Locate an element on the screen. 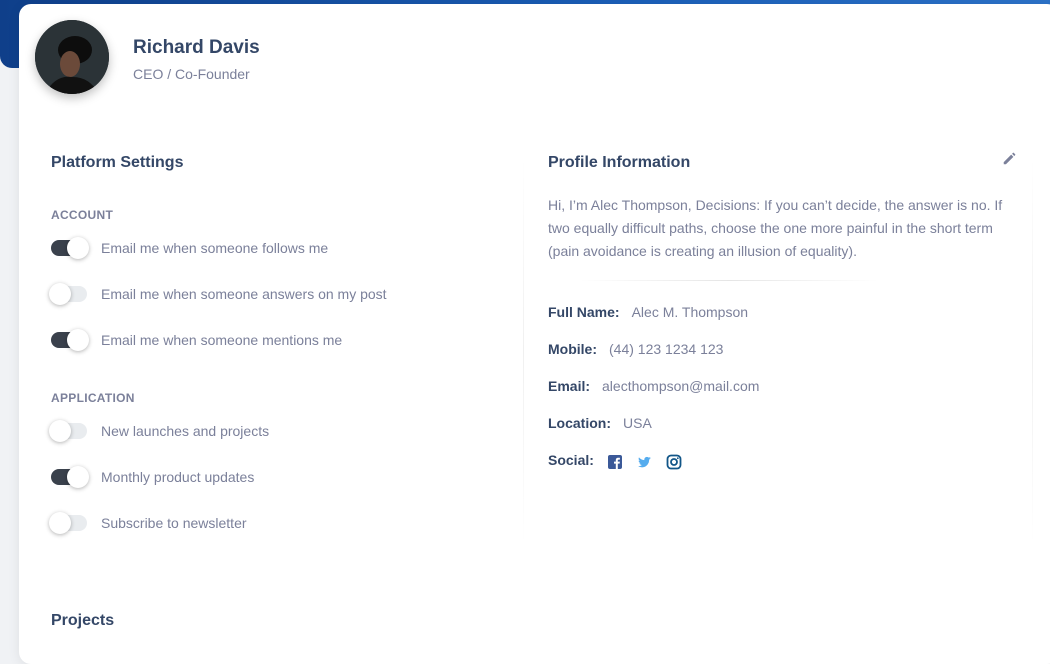 Image resolution: width=1050 pixels, height=664 pixels. setting-label: Monthly product updates is located at coordinates (178, 477).